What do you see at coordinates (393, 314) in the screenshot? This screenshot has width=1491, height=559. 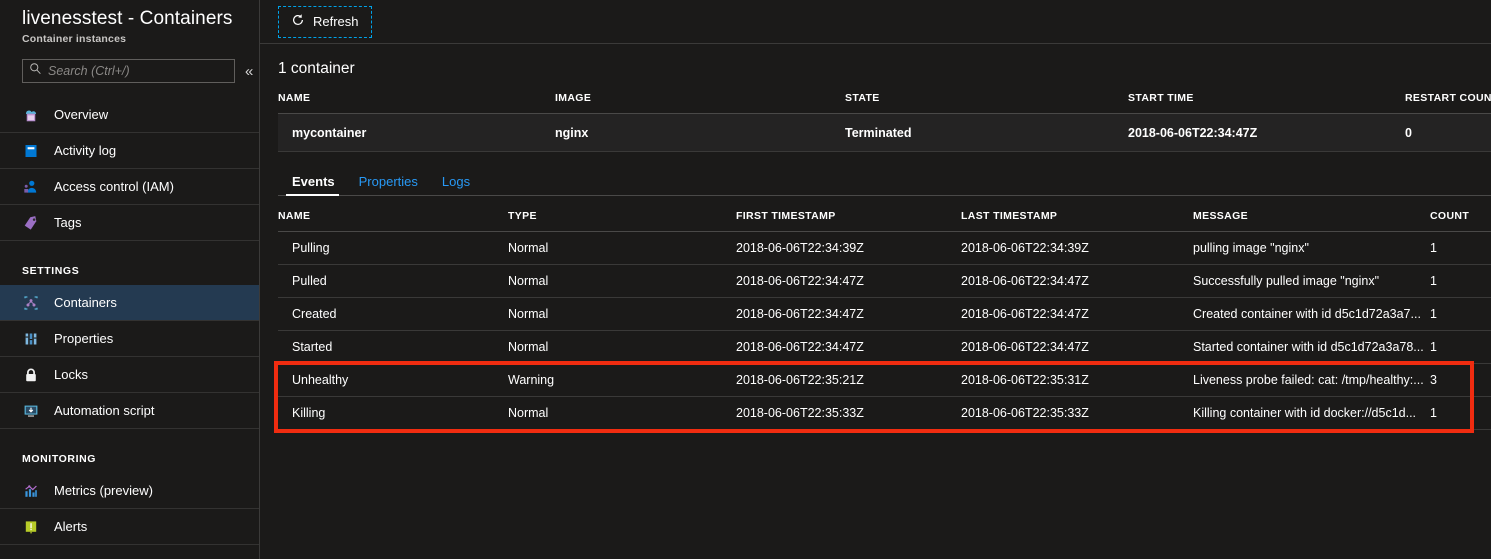 I see `cell-event-name: Created` at bounding box center [393, 314].